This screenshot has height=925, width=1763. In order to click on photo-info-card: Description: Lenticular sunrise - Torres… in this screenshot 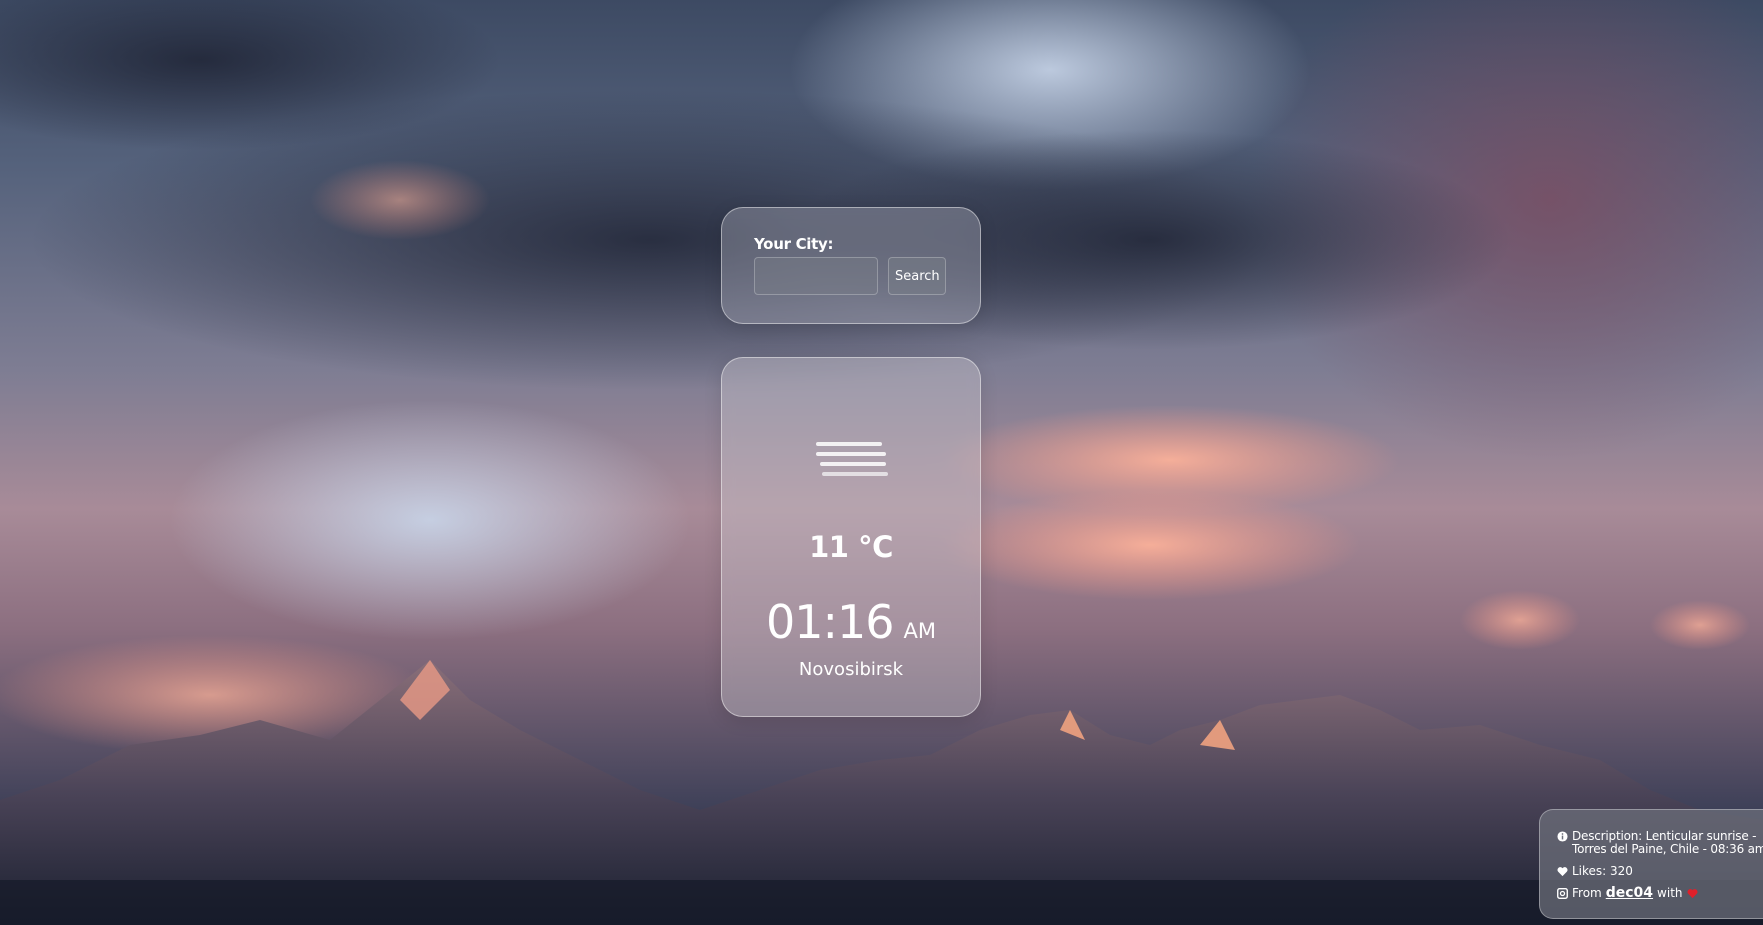, I will do `click(1651, 864)`.